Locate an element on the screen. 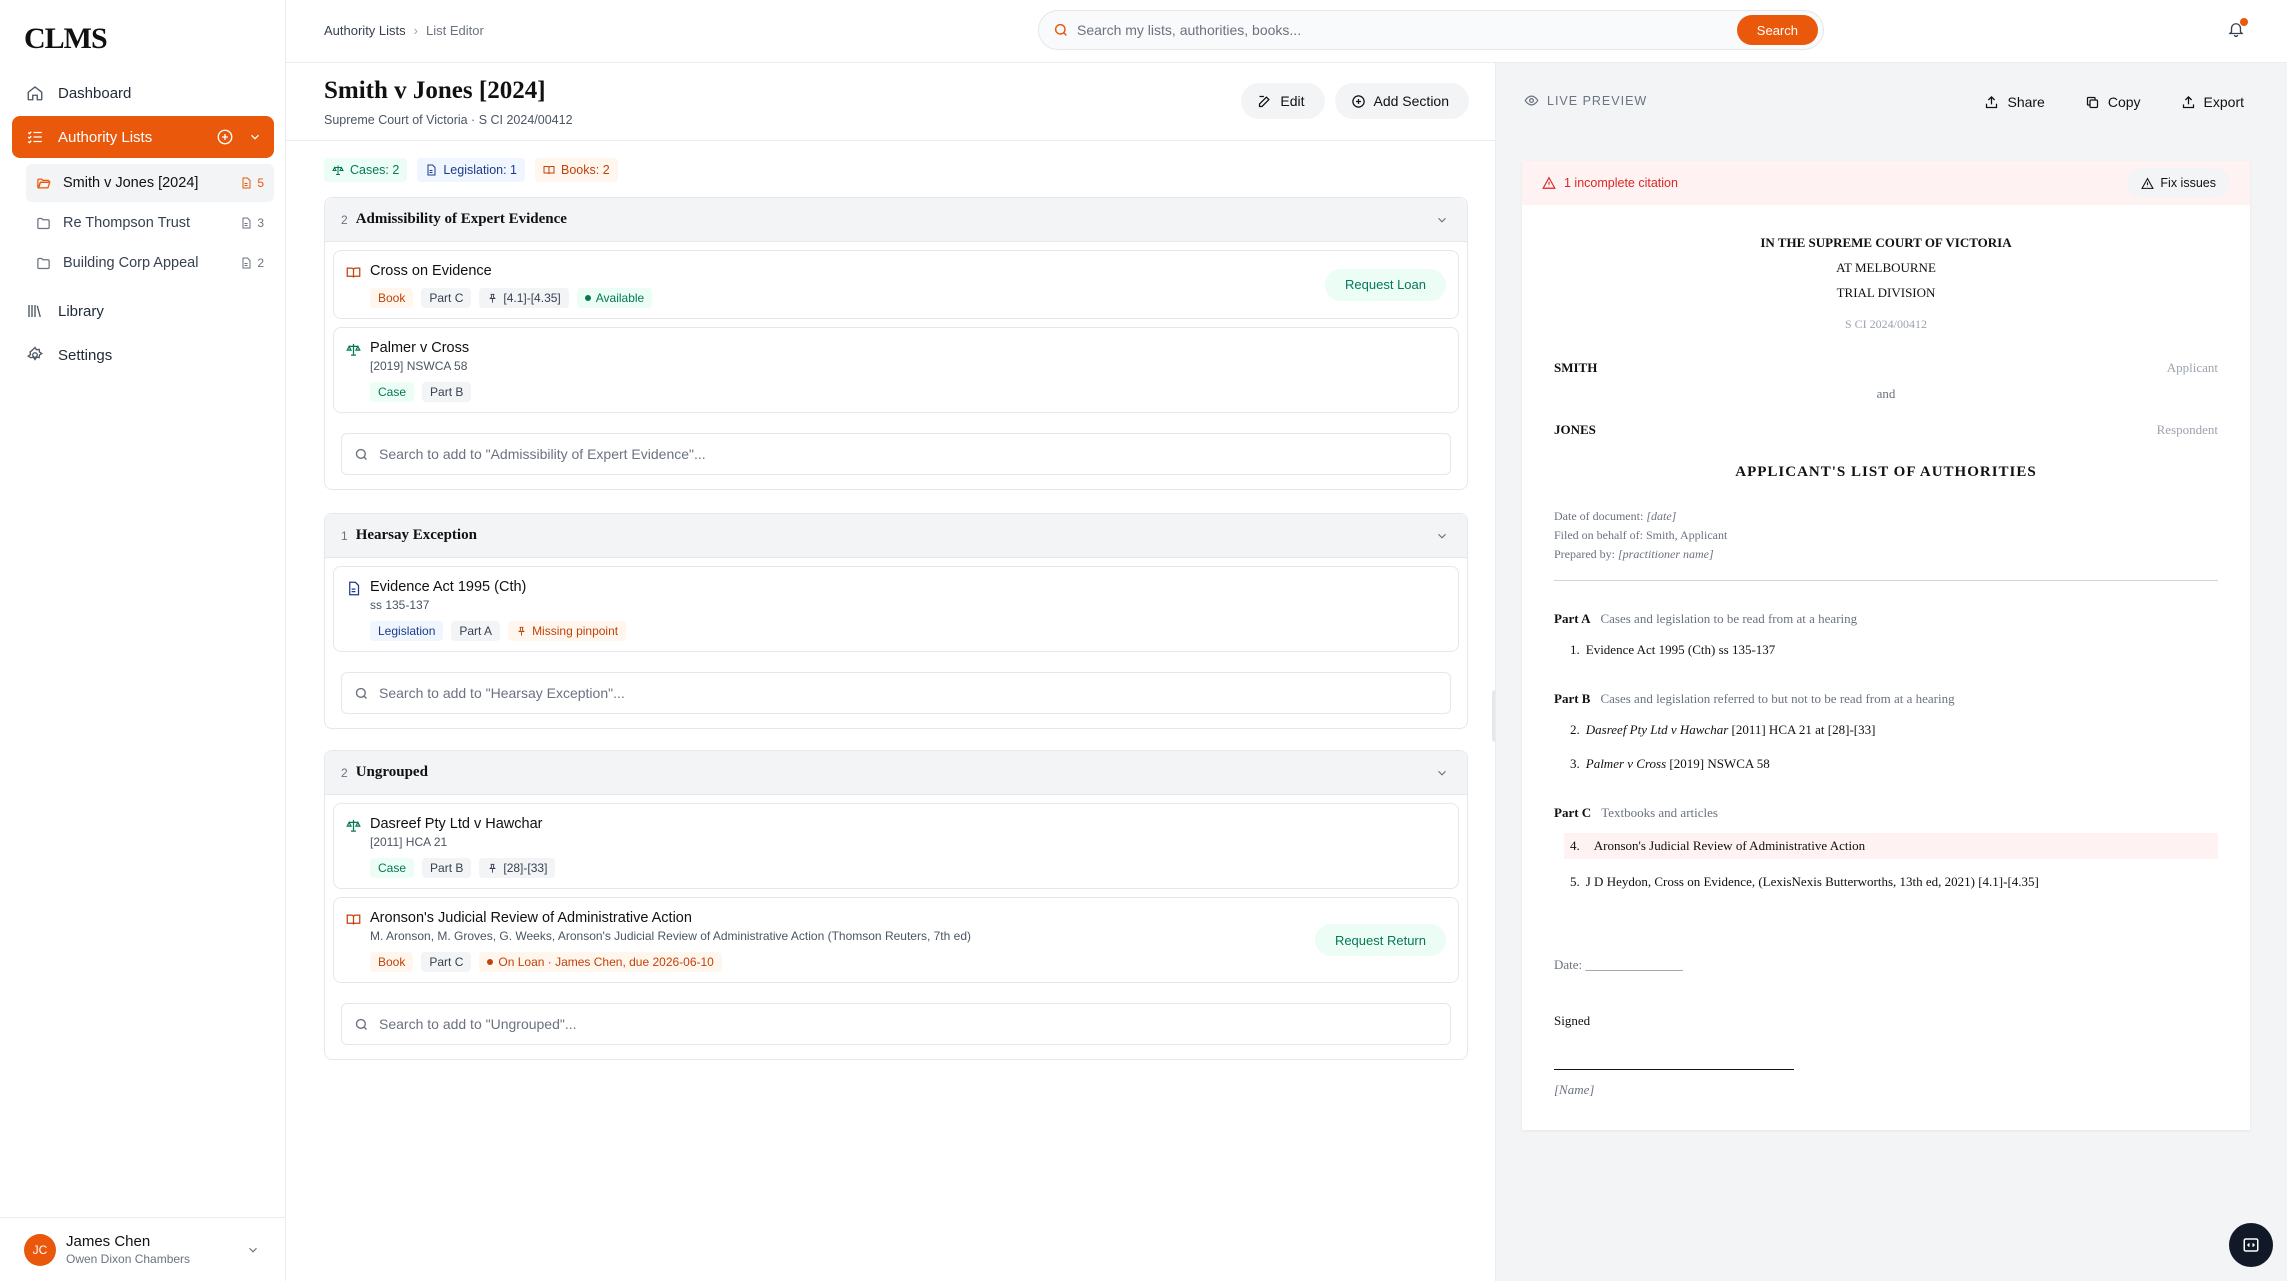 The width and height of the screenshot is (2287, 1281). type-badge: Legislation is located at coordinates (407, 631).